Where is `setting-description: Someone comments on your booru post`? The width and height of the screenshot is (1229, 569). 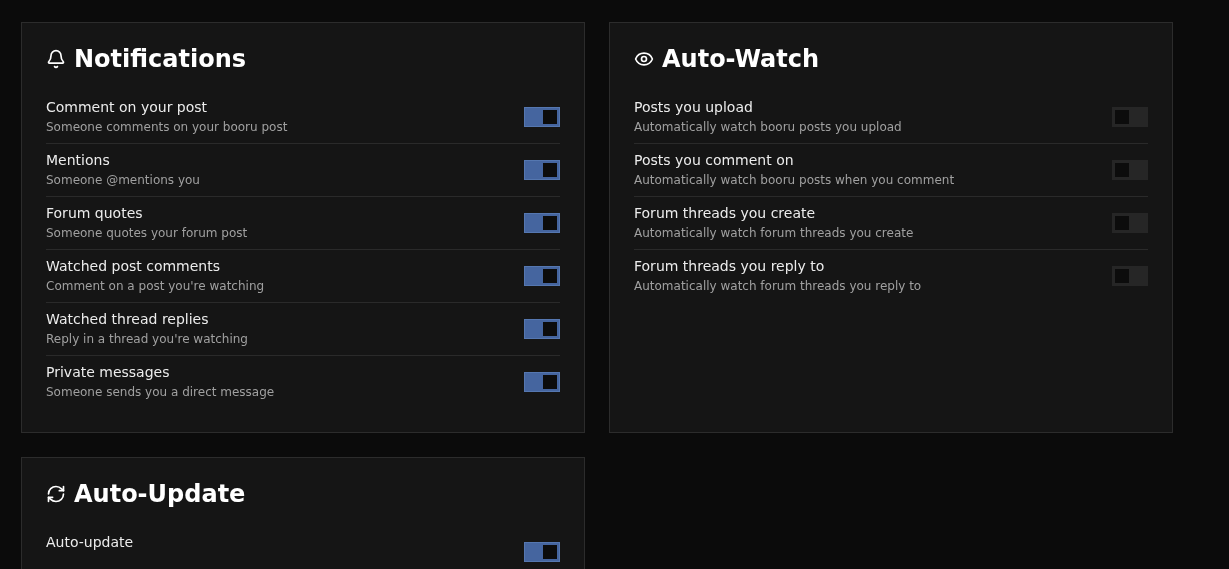 setting-description: Someone comments on your booru post is located at coordinates (167, 127).